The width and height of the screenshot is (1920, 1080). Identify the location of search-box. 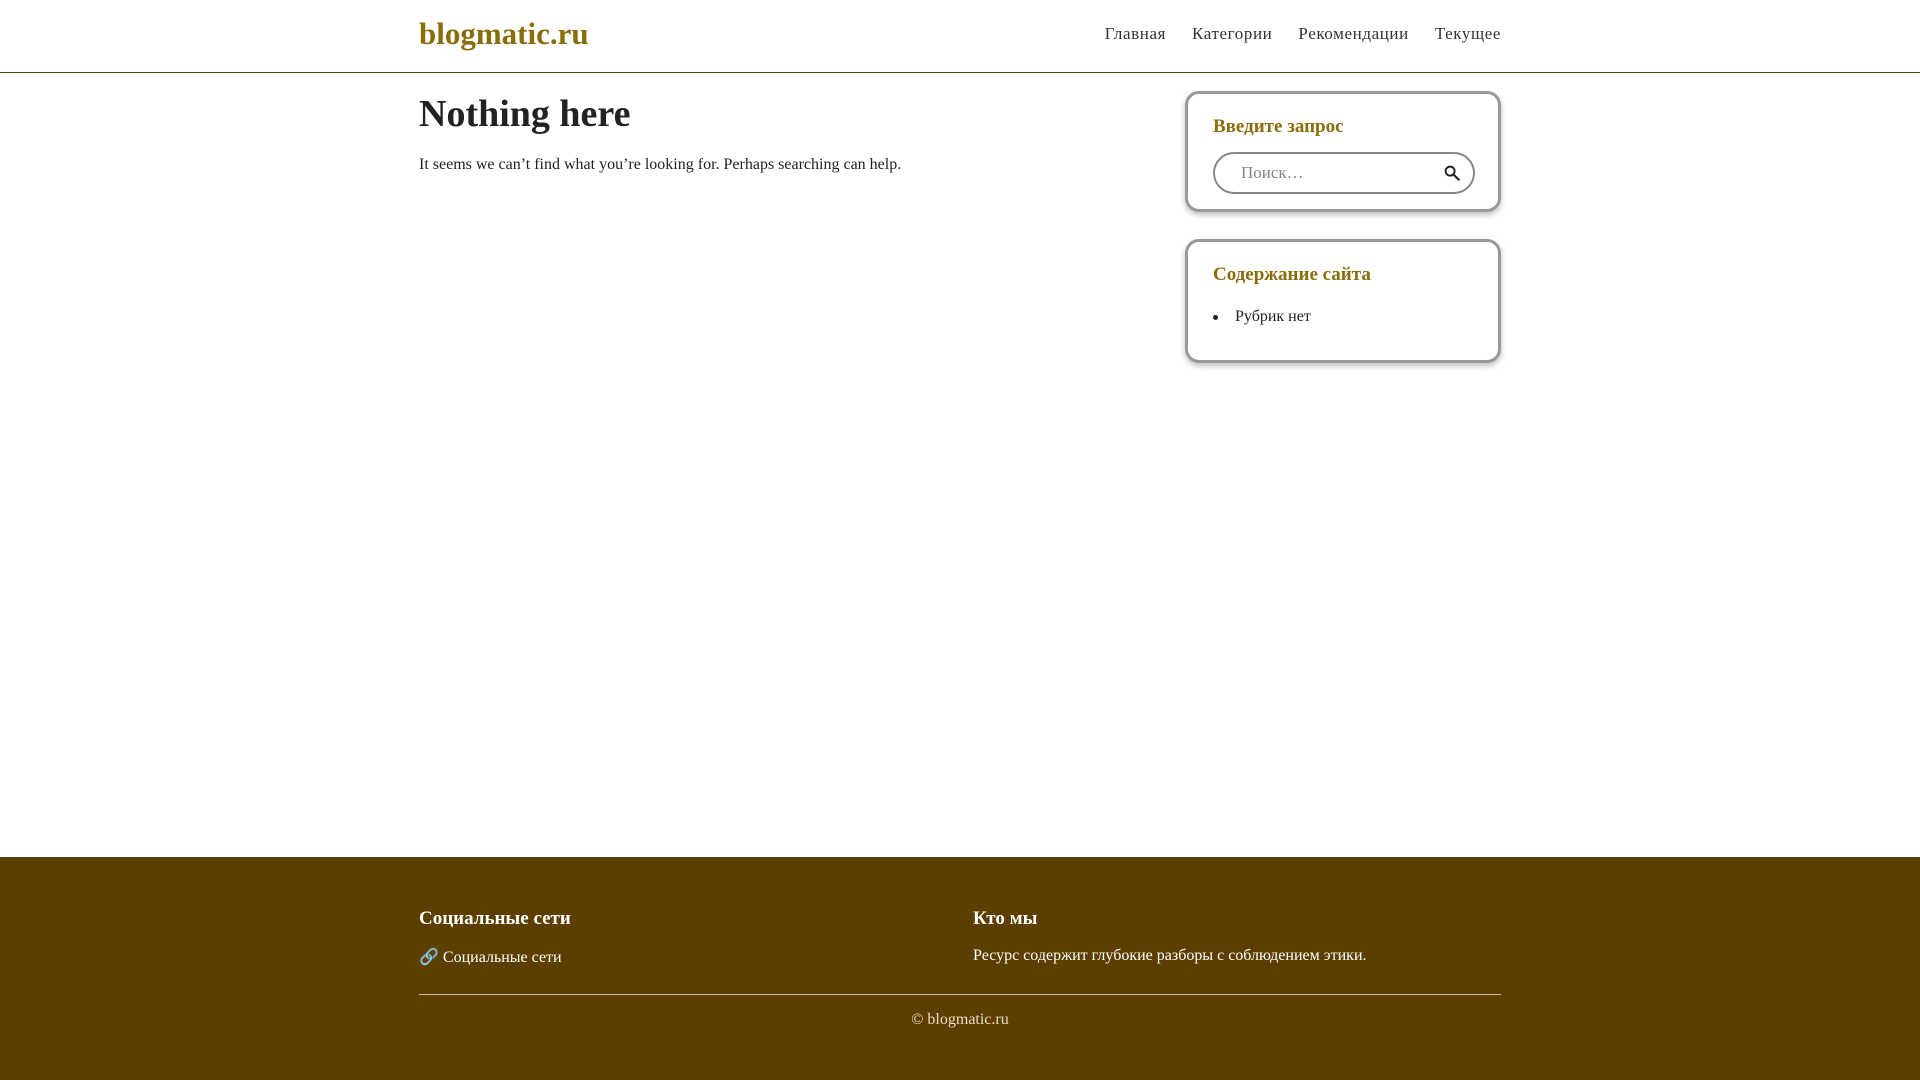
(1344, 173).